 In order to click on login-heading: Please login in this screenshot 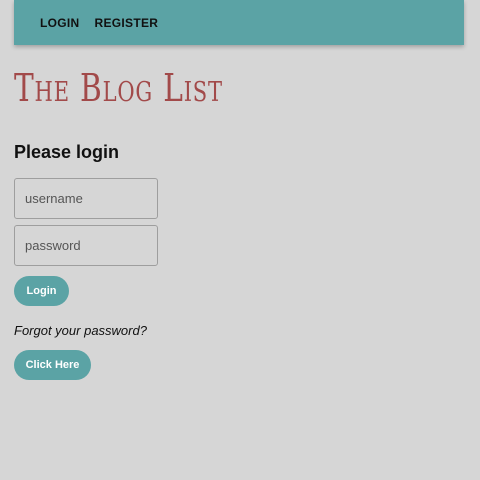, I will do `click(67, 152)`.